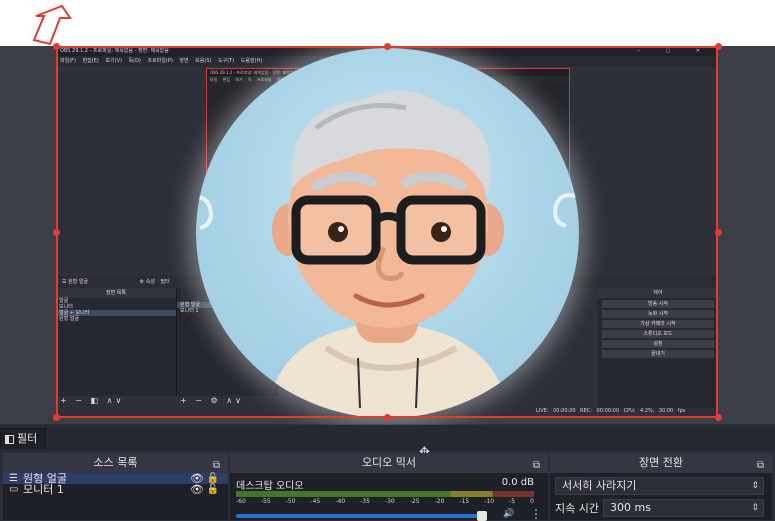 Image resolution: width=775 pixels, height=521 pixels. Describe the element at coordinates (69, 319) in the screenshot. I see `captured-scene-row: 원형 얼굴` at that location.